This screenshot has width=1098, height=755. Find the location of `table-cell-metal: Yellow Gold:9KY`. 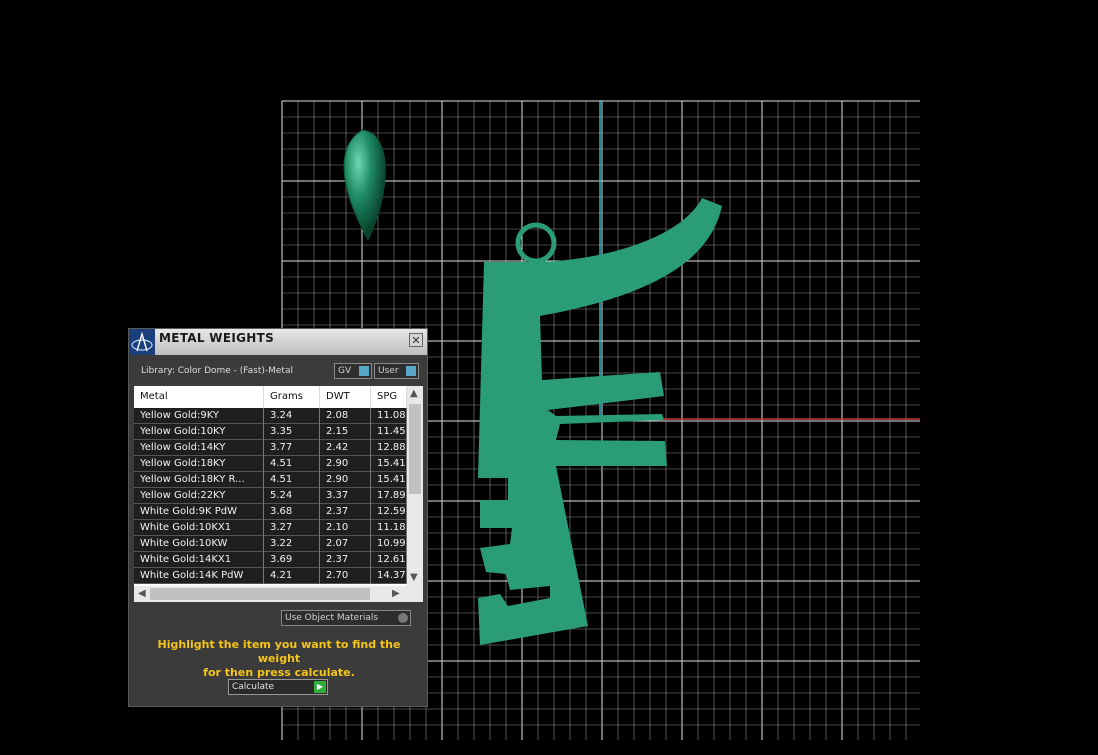

table-cell-metal: Yellow Gold:9KY is located at coordinates (199, 416).